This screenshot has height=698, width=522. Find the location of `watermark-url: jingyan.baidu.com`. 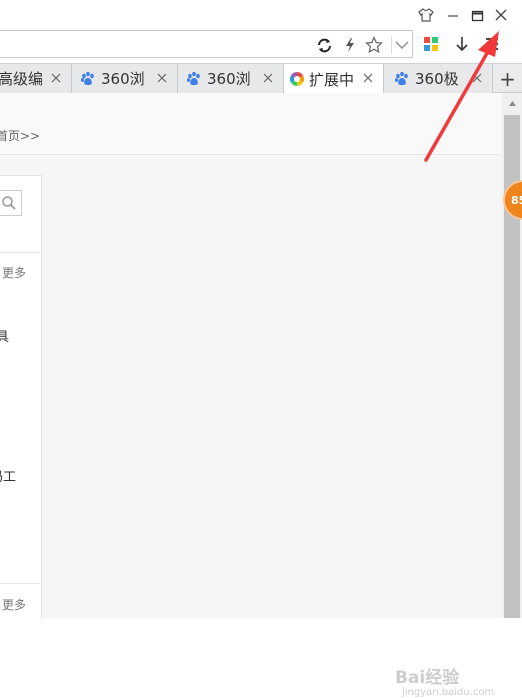

watermark-url: jingyan.baidu.com is located at coordinates (448, 692).